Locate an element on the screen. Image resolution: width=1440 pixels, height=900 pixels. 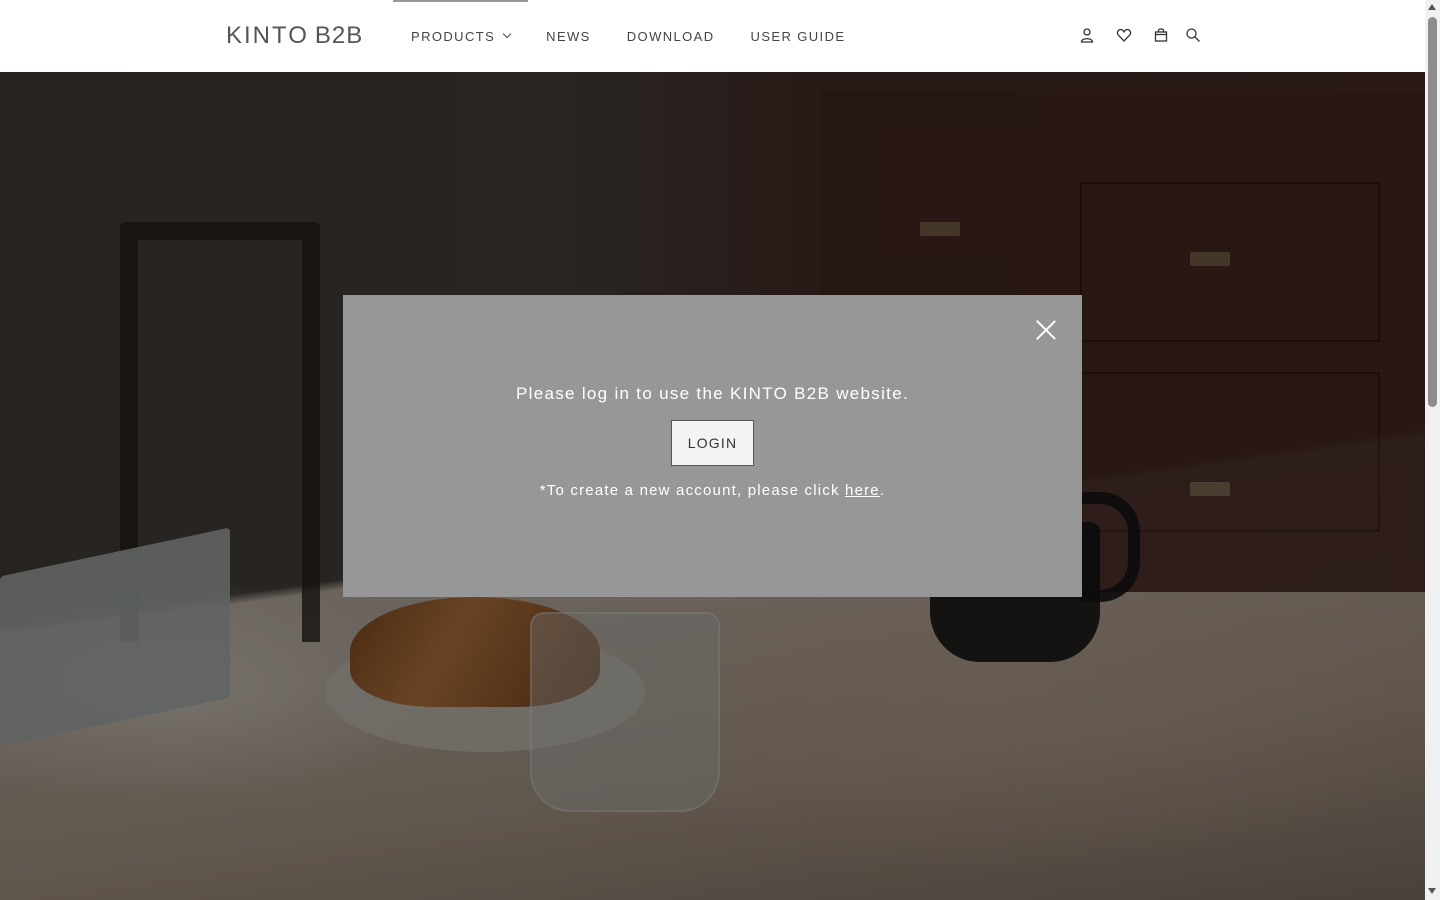
scrollbar-thumb is located at coordinates (1432, 212).